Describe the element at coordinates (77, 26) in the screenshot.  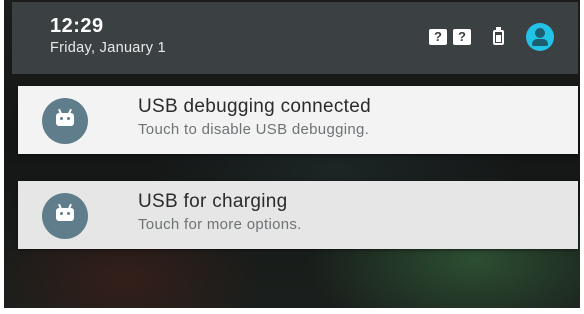
I see `clock: 12:29` at that location.